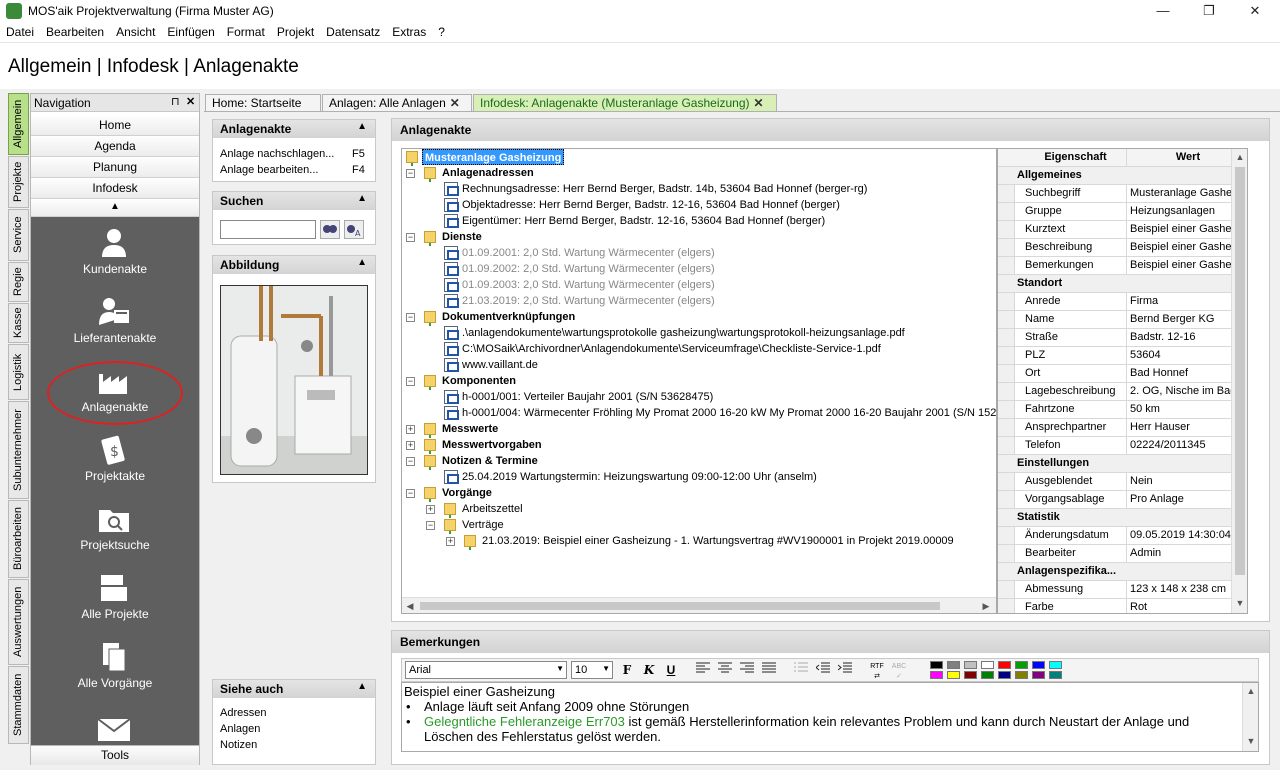  I want to click on property-row: Telefon 02224/2011345, so click(1122, 446).